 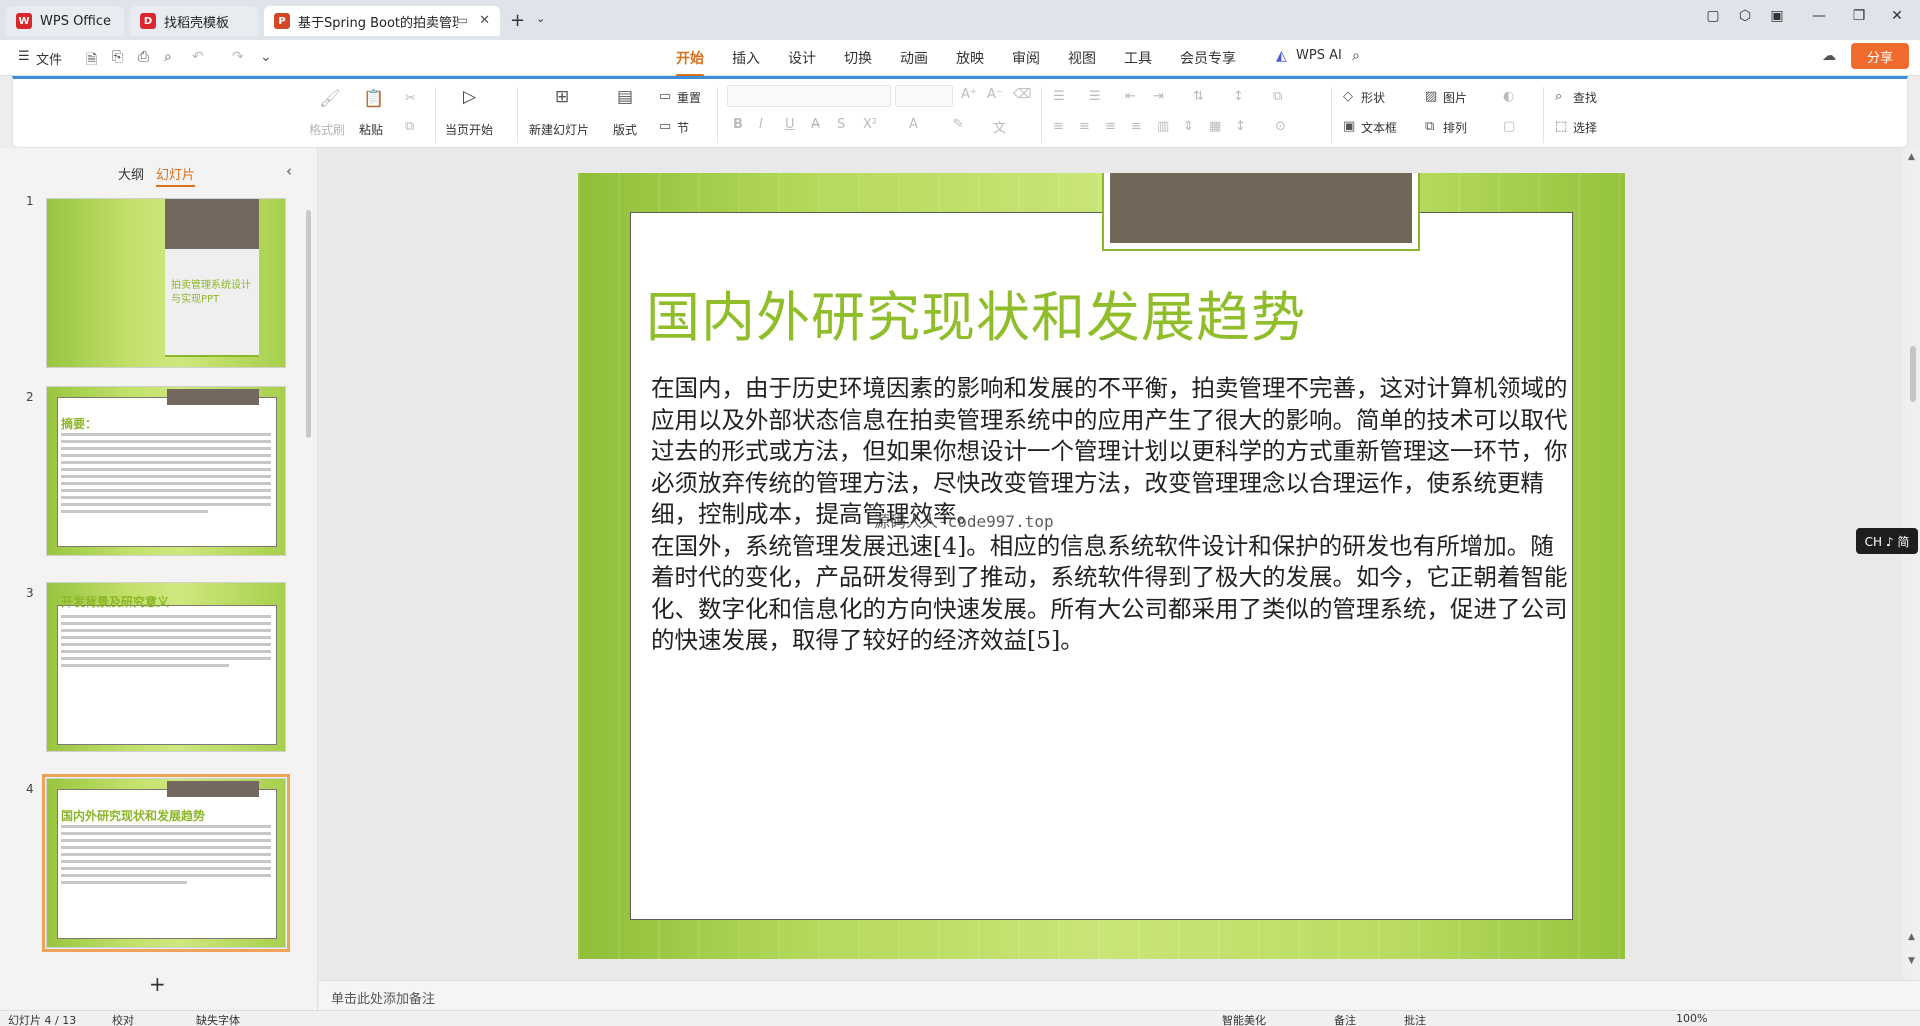 What do you see at coordinates (1455, 127) in the screenshot?
I see `arrange-button: 排列` at bounding box center [1455, 127].